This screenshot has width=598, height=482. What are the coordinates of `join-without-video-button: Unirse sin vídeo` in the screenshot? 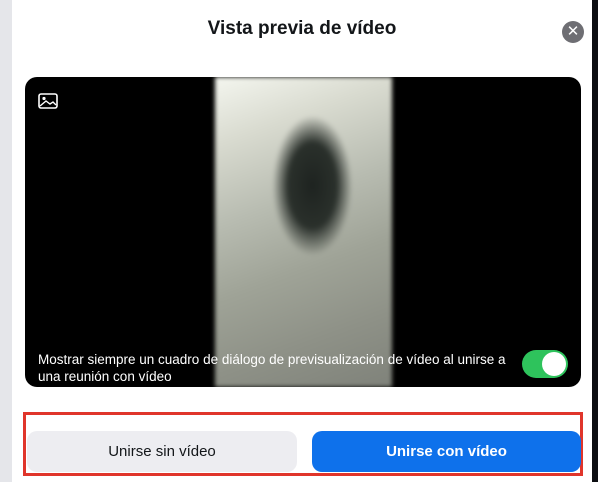 It's located at (162, 451).